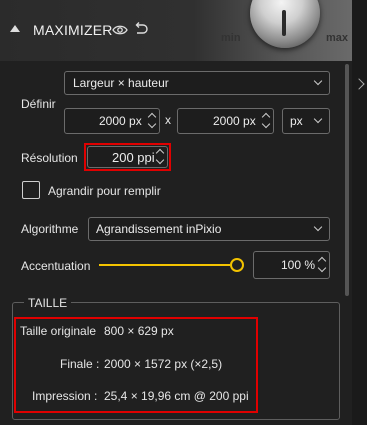 The height and width of the screenshot is (425, 367). I want to click on height-field: 2000 px, so click(225, 121).